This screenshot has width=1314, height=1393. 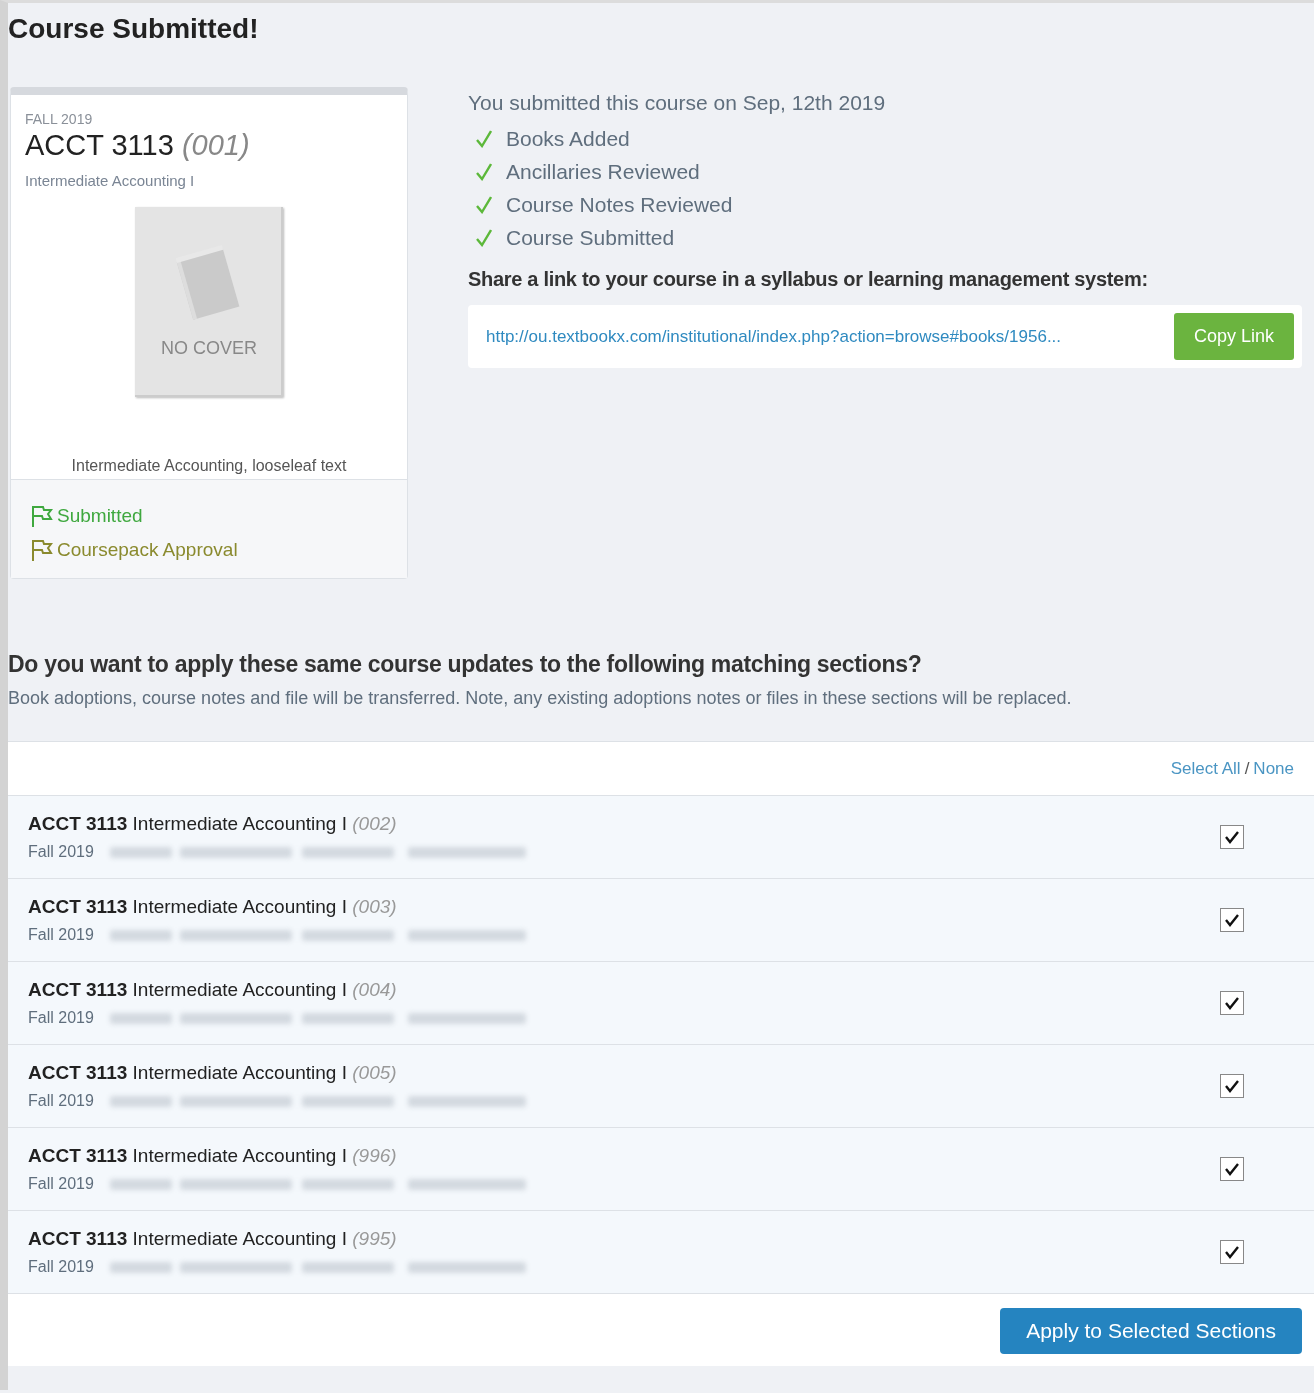 What do you see at coordinates (465, 664) in the screenshot?
I see `matching-heading: Do you want to apply these same course updates to the following matching sections?` at bounding box center [465, 664].